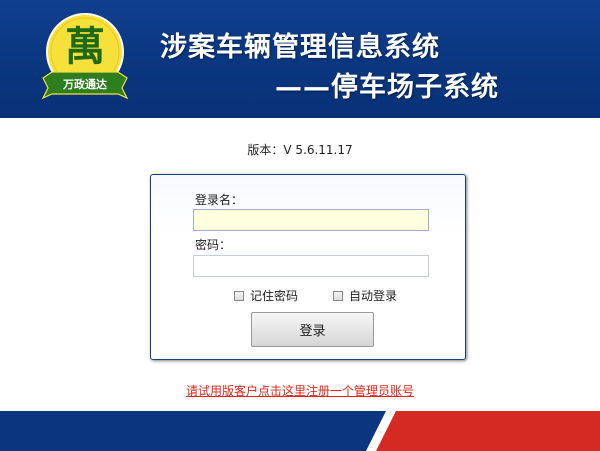 The image size is (600, 451). I want to click on system-title: 涉案车辆管理信息系统, so click(300, 47).